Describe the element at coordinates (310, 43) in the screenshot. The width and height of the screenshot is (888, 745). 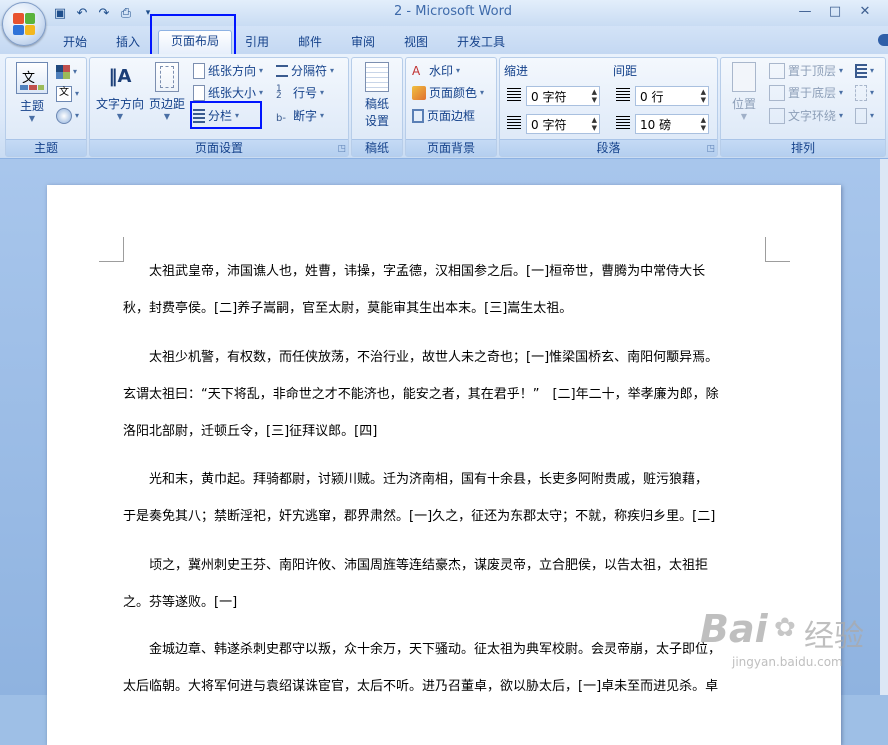
I see `tab-mailings: 邮件` at that location.